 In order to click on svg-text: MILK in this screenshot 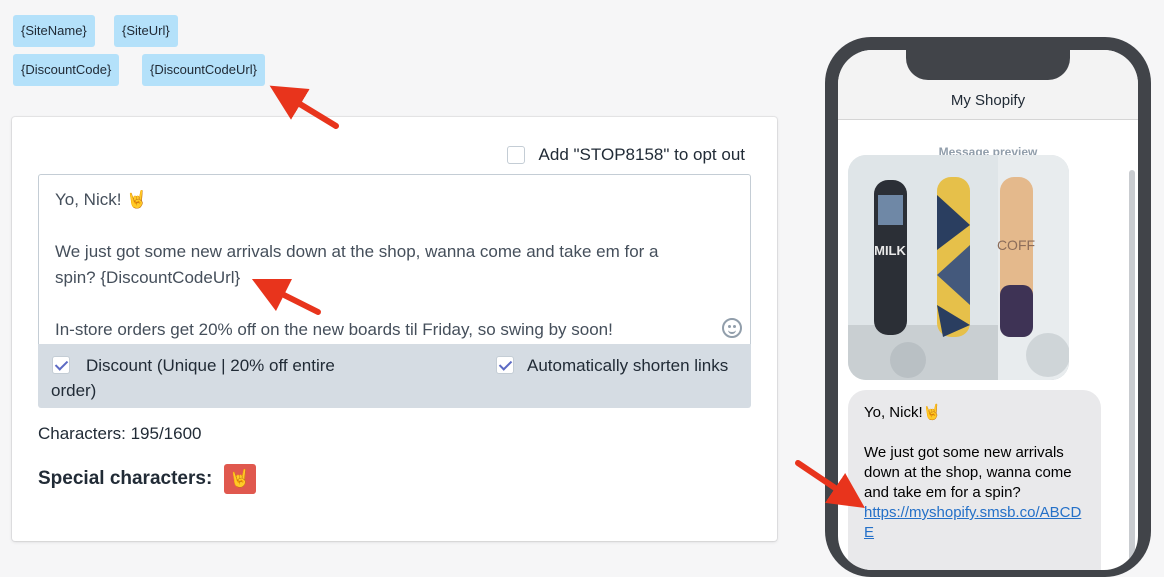, I will do `click(890, 250)`.